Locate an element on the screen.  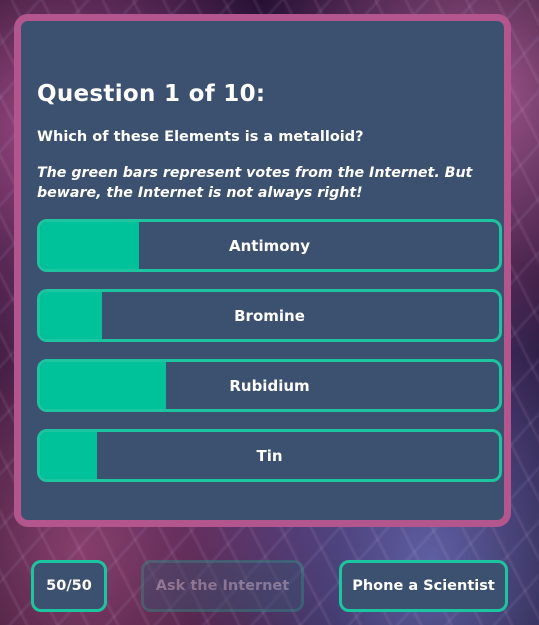
answer-label: Antimony is located at coordinates (269, 245).